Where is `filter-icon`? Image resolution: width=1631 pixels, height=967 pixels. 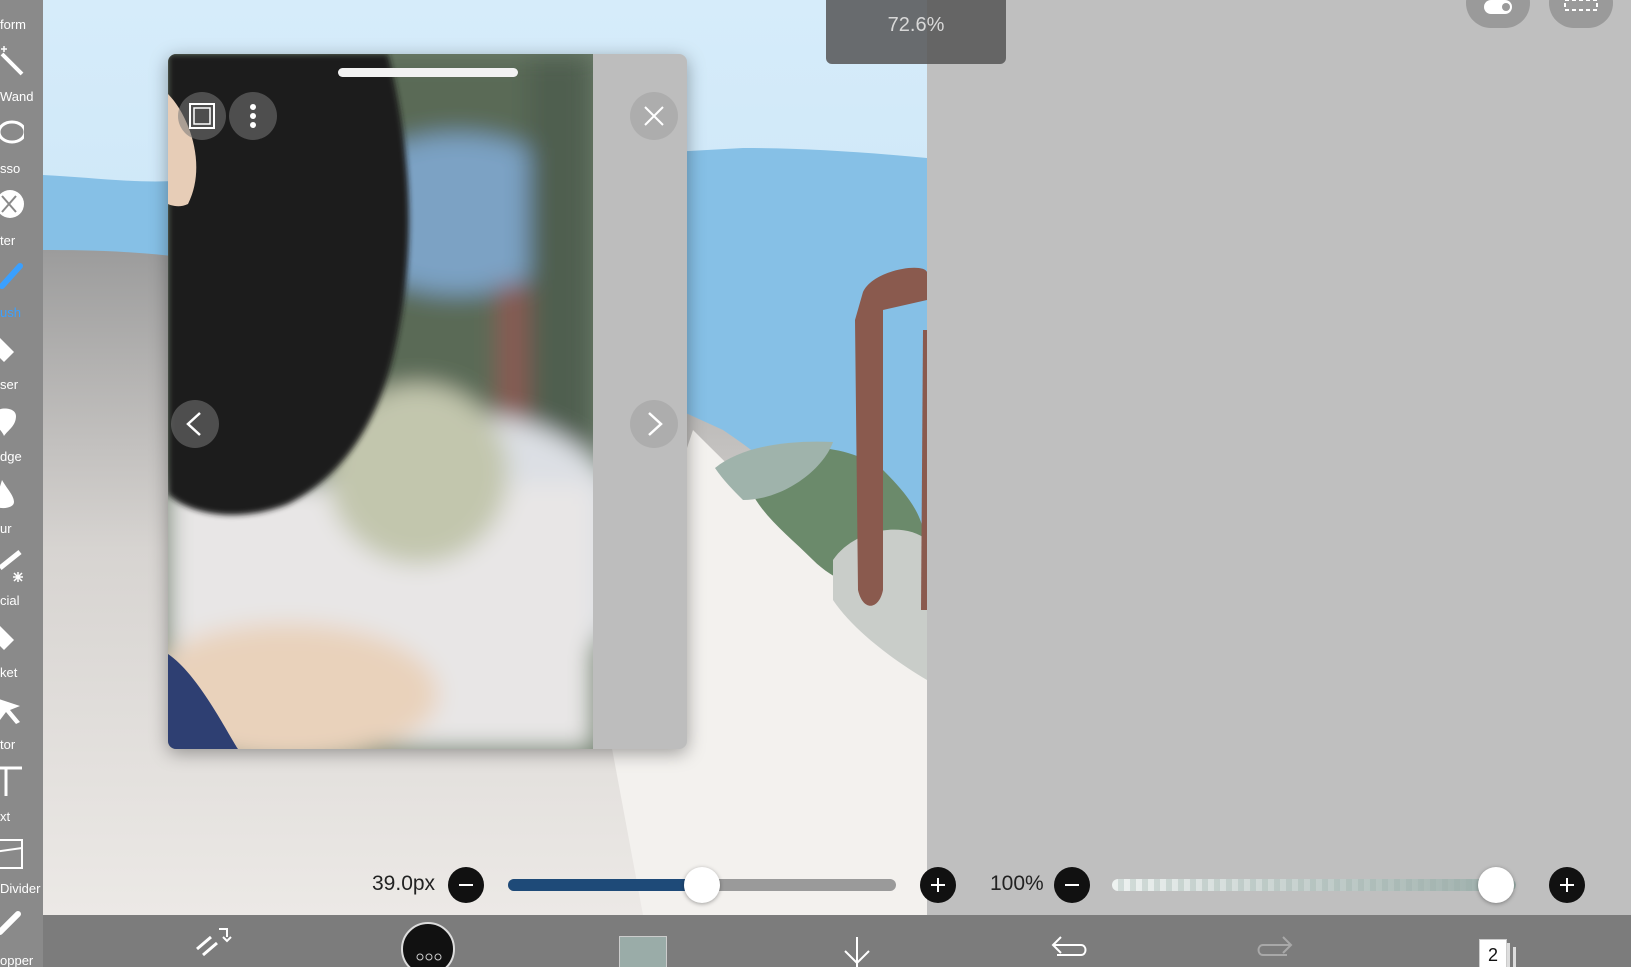
filter-icon is located at coordinates (12, 204).